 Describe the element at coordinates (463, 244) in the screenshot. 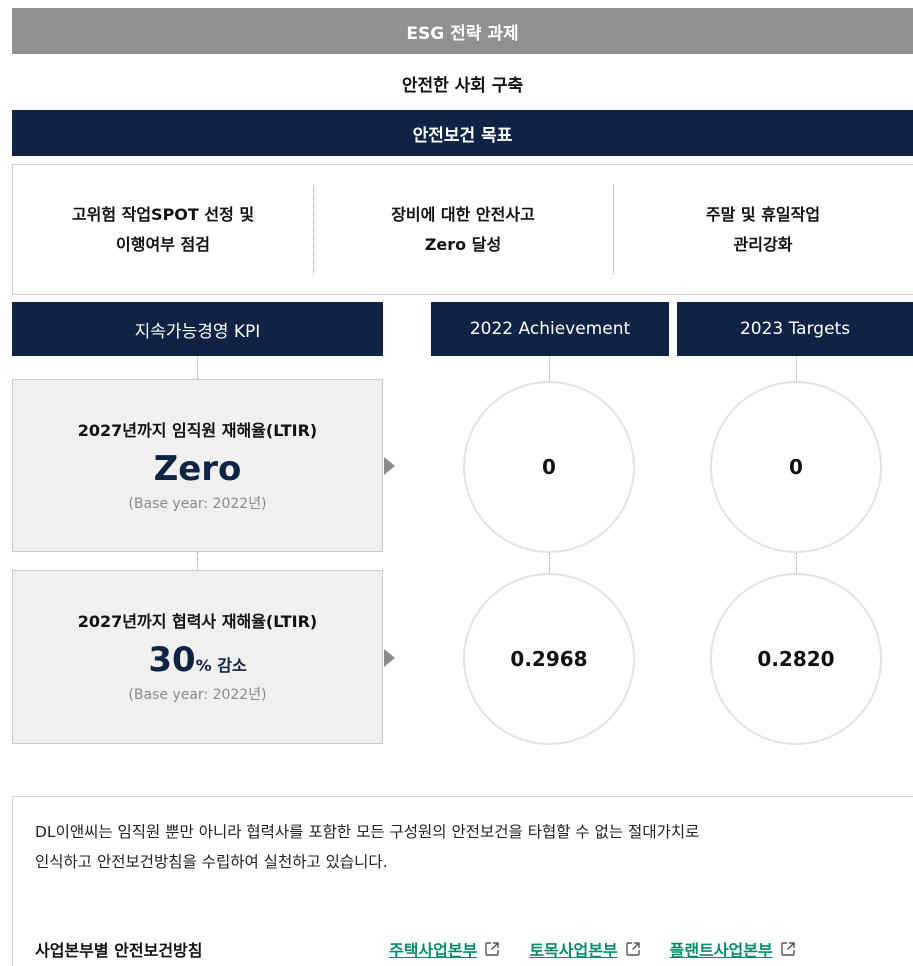

I see `goal-line-2: Zero 달성` at that location.